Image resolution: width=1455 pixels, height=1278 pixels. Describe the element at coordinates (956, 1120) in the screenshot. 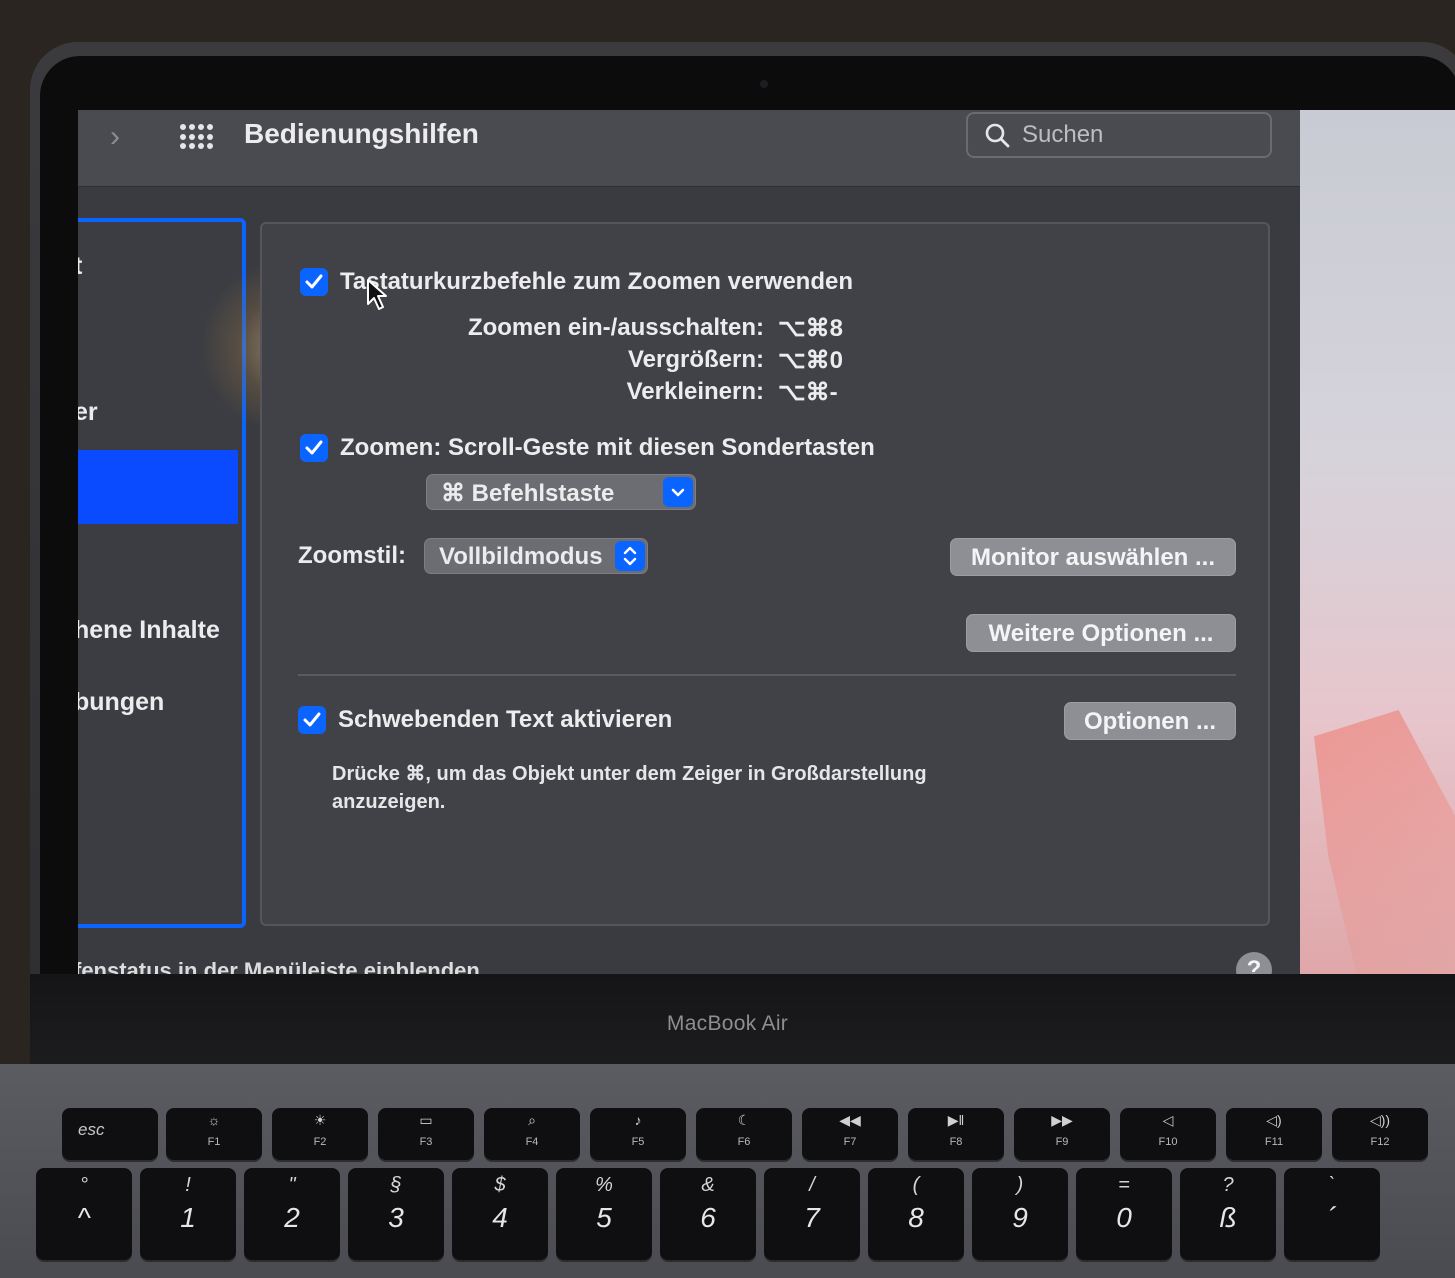

I see `play-pause-icon: ▶‖` at that location.